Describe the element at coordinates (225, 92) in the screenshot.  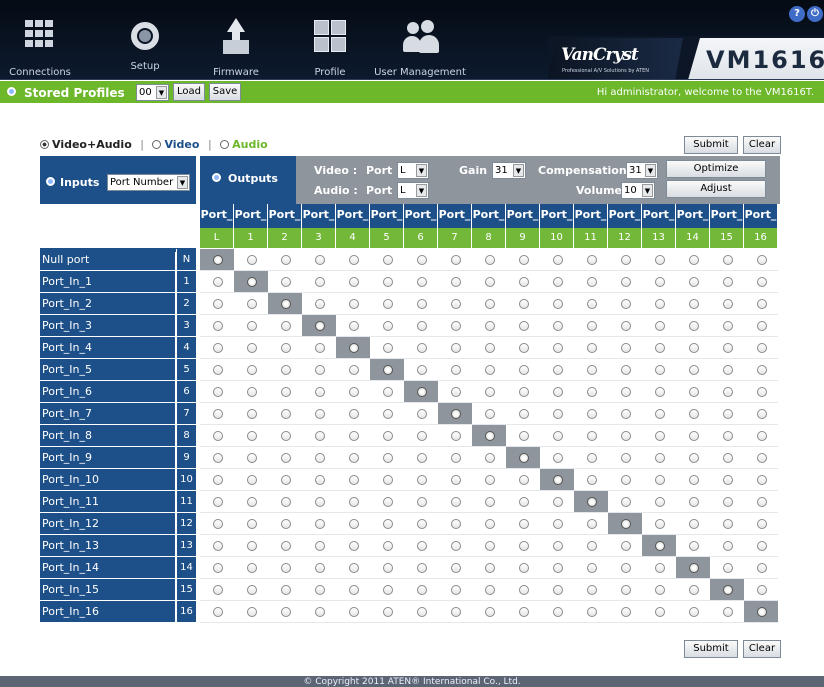
I see `save-button: Save` at that location.